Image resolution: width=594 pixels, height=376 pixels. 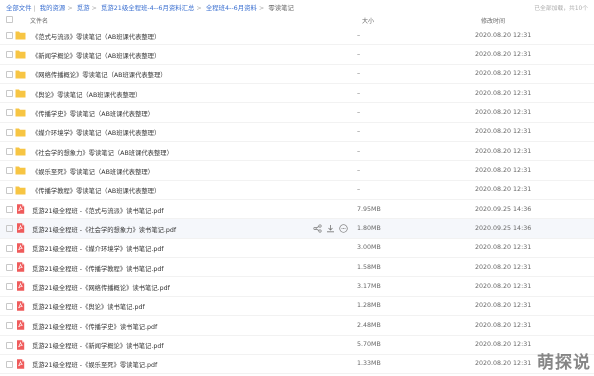 I want to click on row-actions, so click(x=330, y=228).